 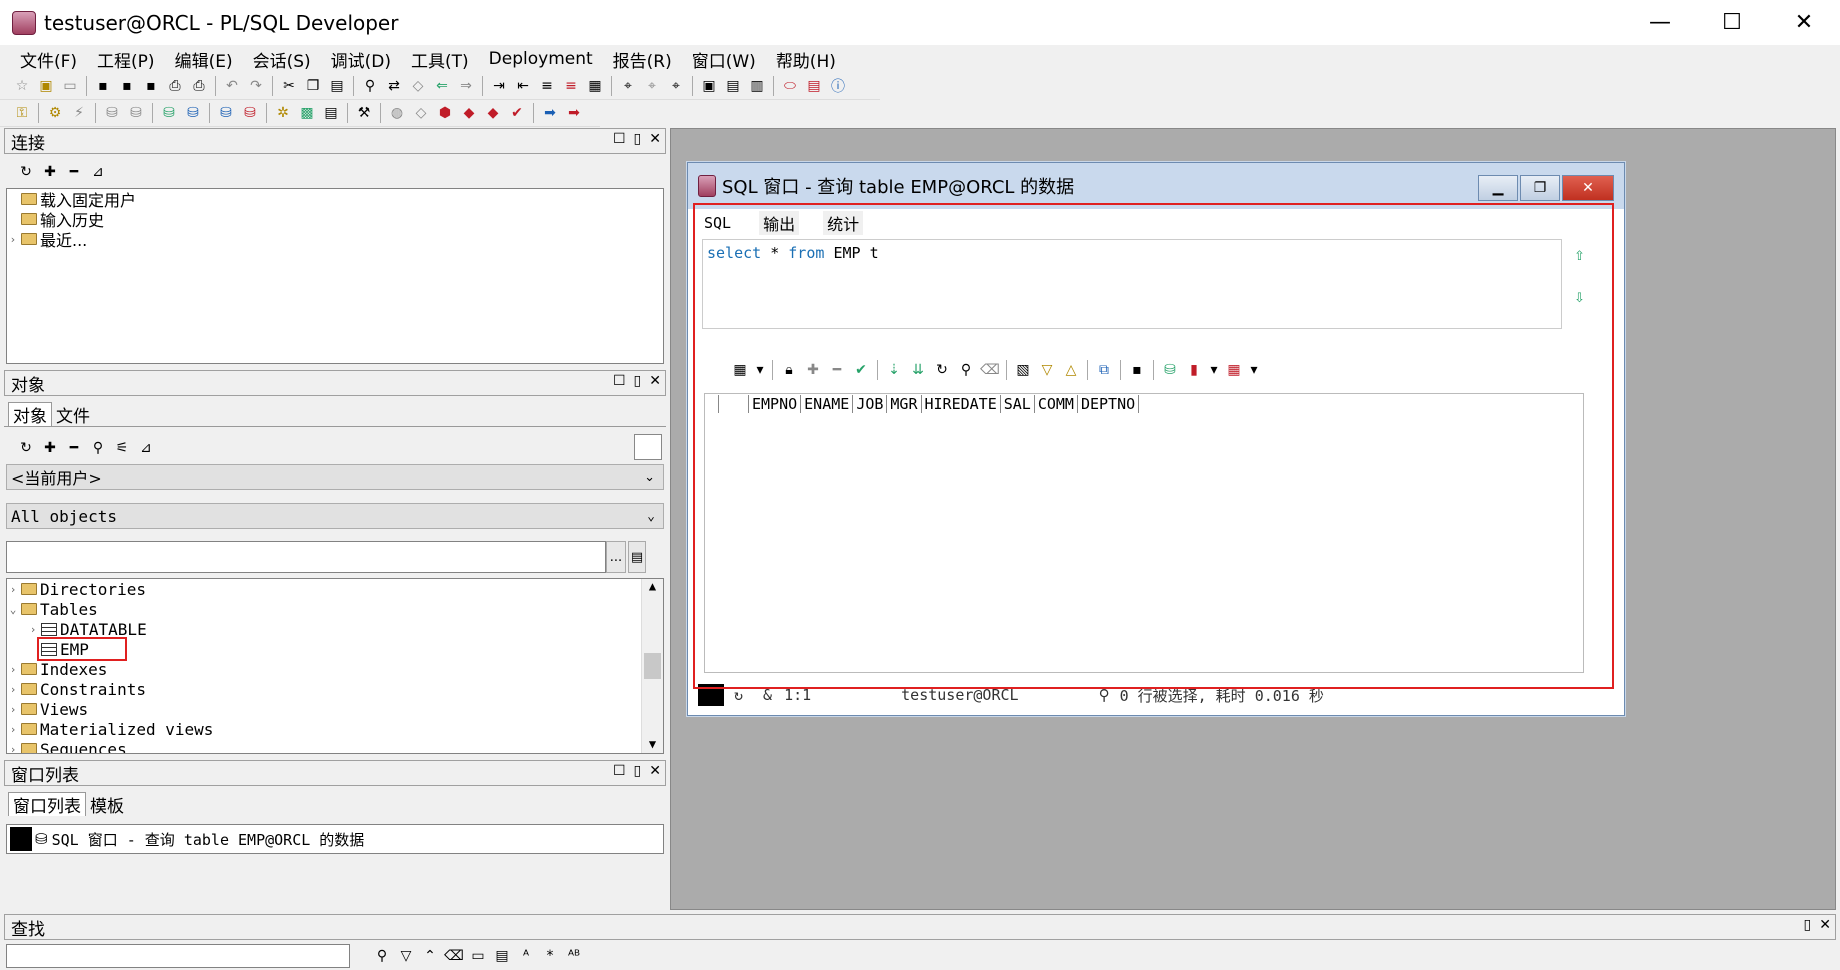 I want to click on explain-plan-icon: ✲, so click(x=283, y=113).